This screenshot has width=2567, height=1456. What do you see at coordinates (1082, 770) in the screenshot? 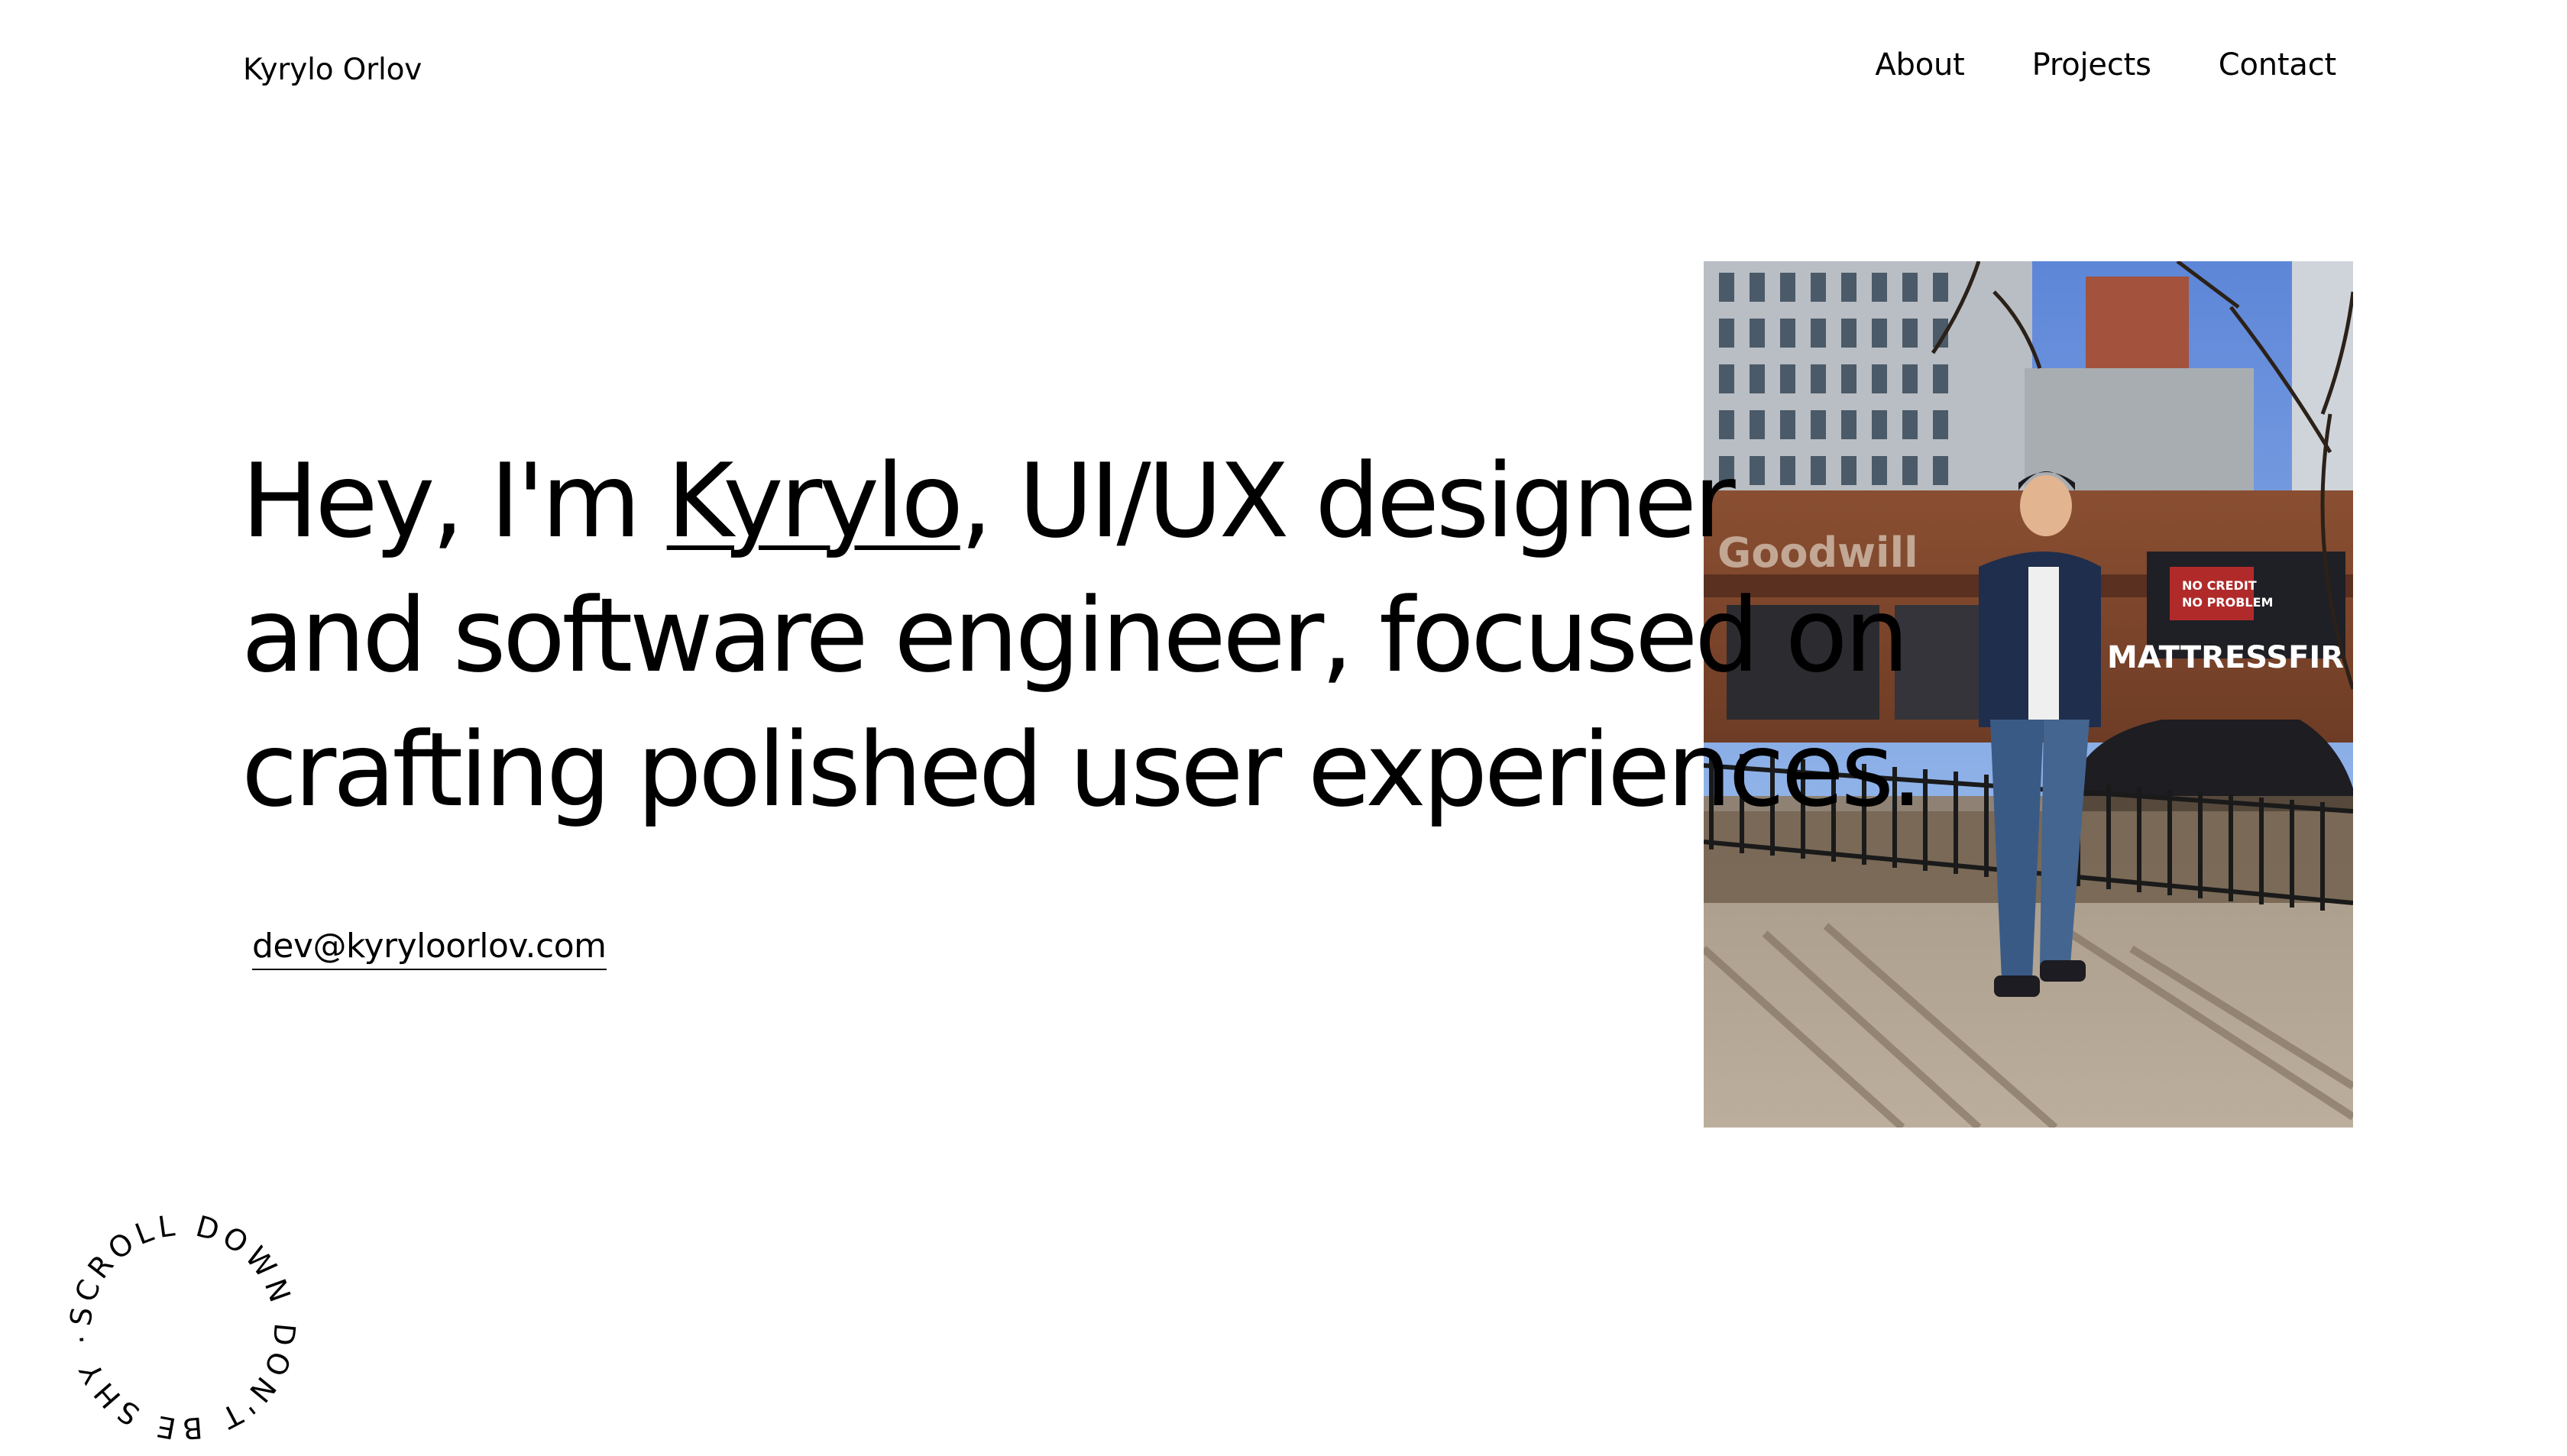
I see `headline-line-3: crafting polished user experiences.` at bounding box center [1082, 770].